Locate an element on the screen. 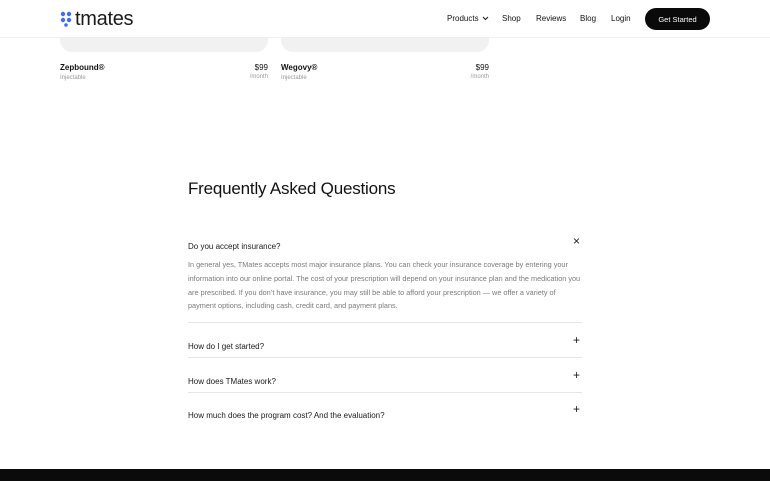 The width and height of the screenshot is (770, 481). faq-item-get-started: How do I get started? + is located at coordinates (385, 344).